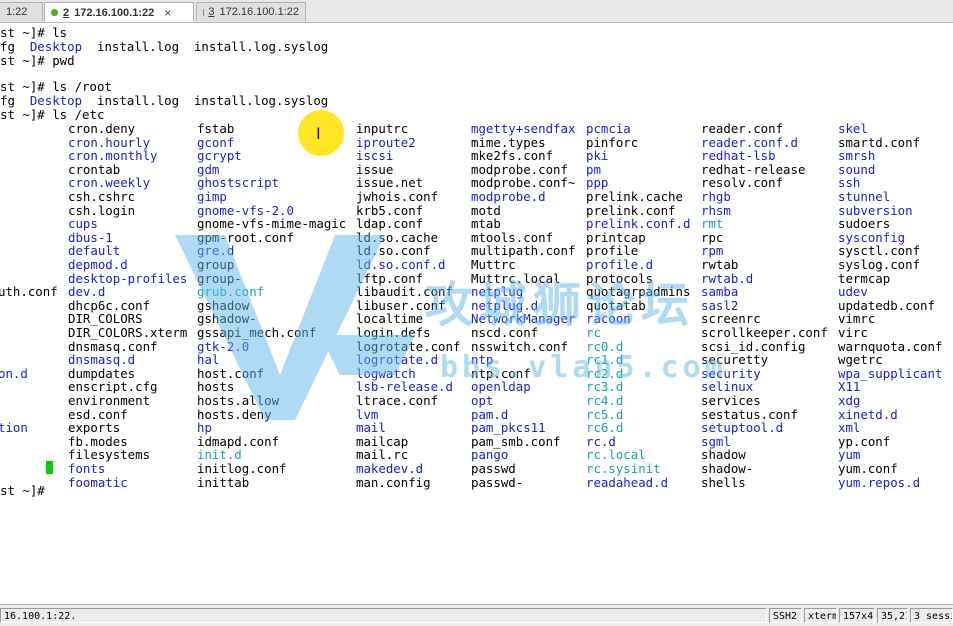 Image resolution: width=953 pixels, height=626 pixels. What do you see at coordinates (868, 469) in the screenshot?
I see `listing-entry: yum.conf` at bounding box center [868, 469].